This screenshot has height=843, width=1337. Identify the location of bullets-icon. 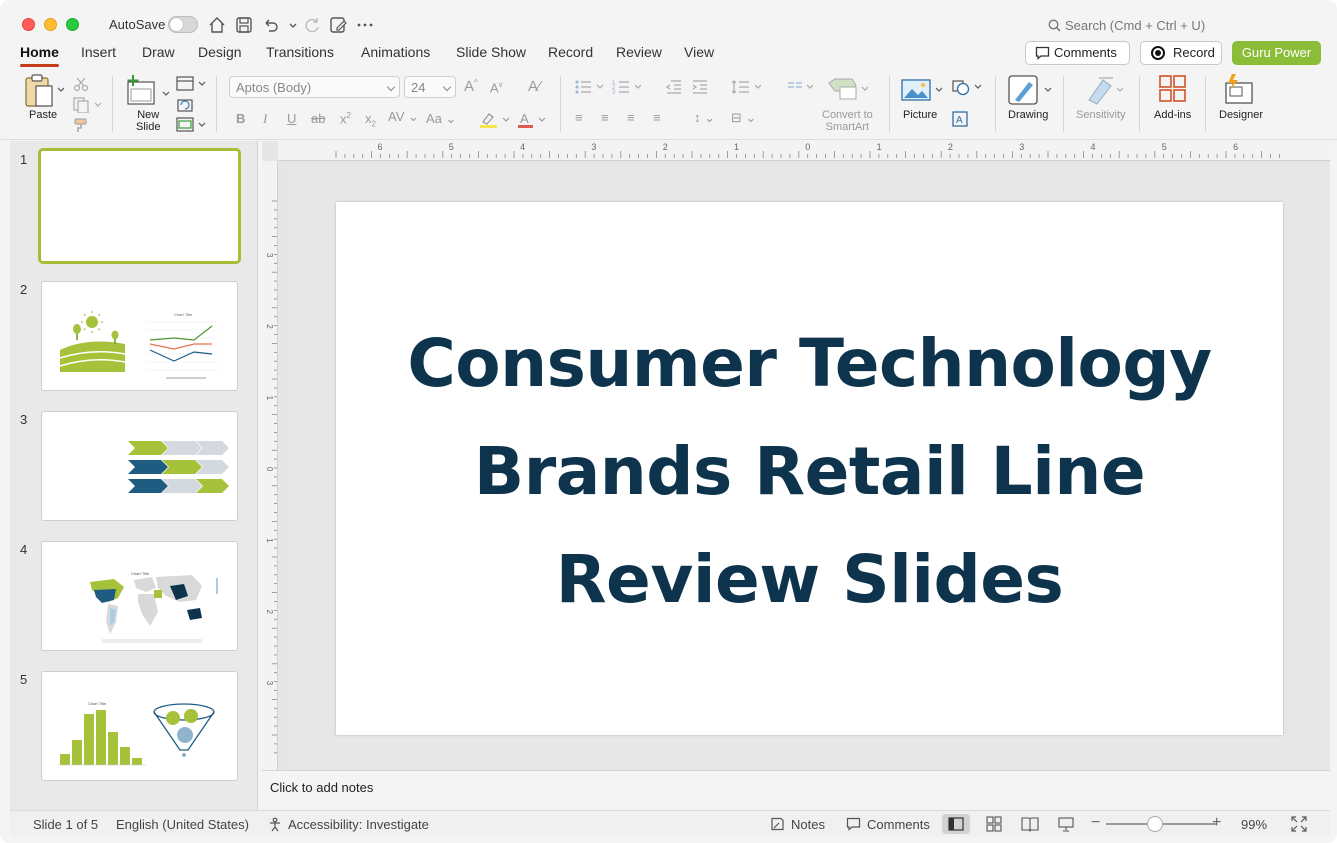
(591, 88).